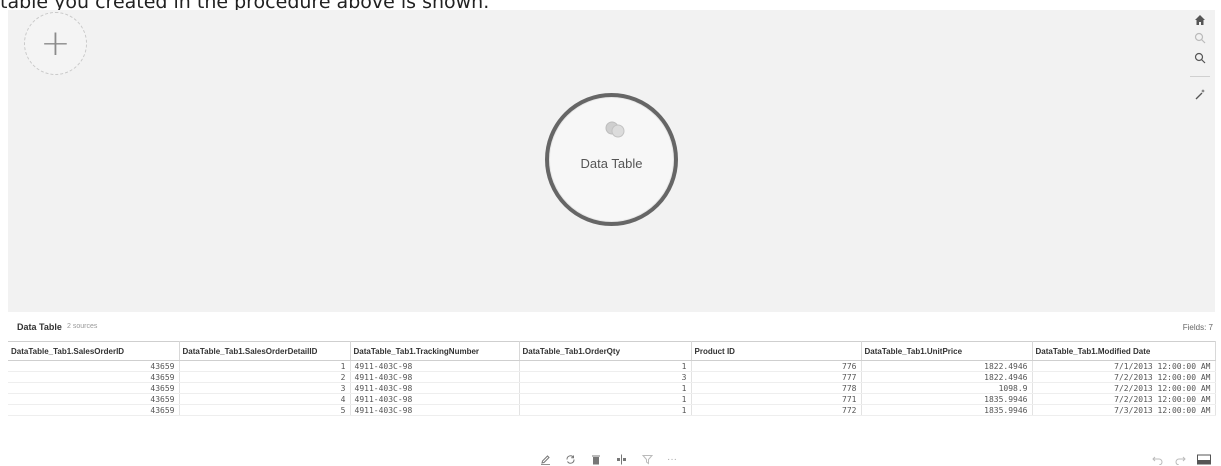 The width and height of the screenshot is (1221, 466). I want to click on column-header: DataTable_Tab1.OrderQty, so click(605, 351).